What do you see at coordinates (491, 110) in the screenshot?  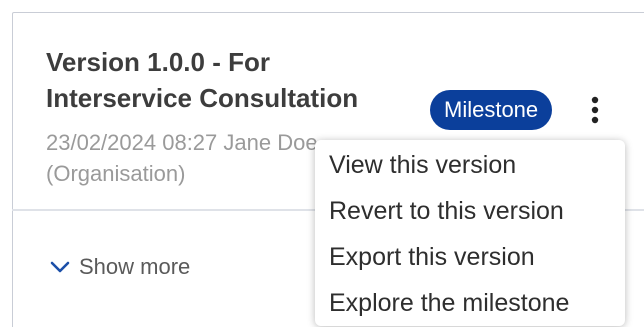 I see `milestone-badge: Milestone` at bounding box center [491, 110].